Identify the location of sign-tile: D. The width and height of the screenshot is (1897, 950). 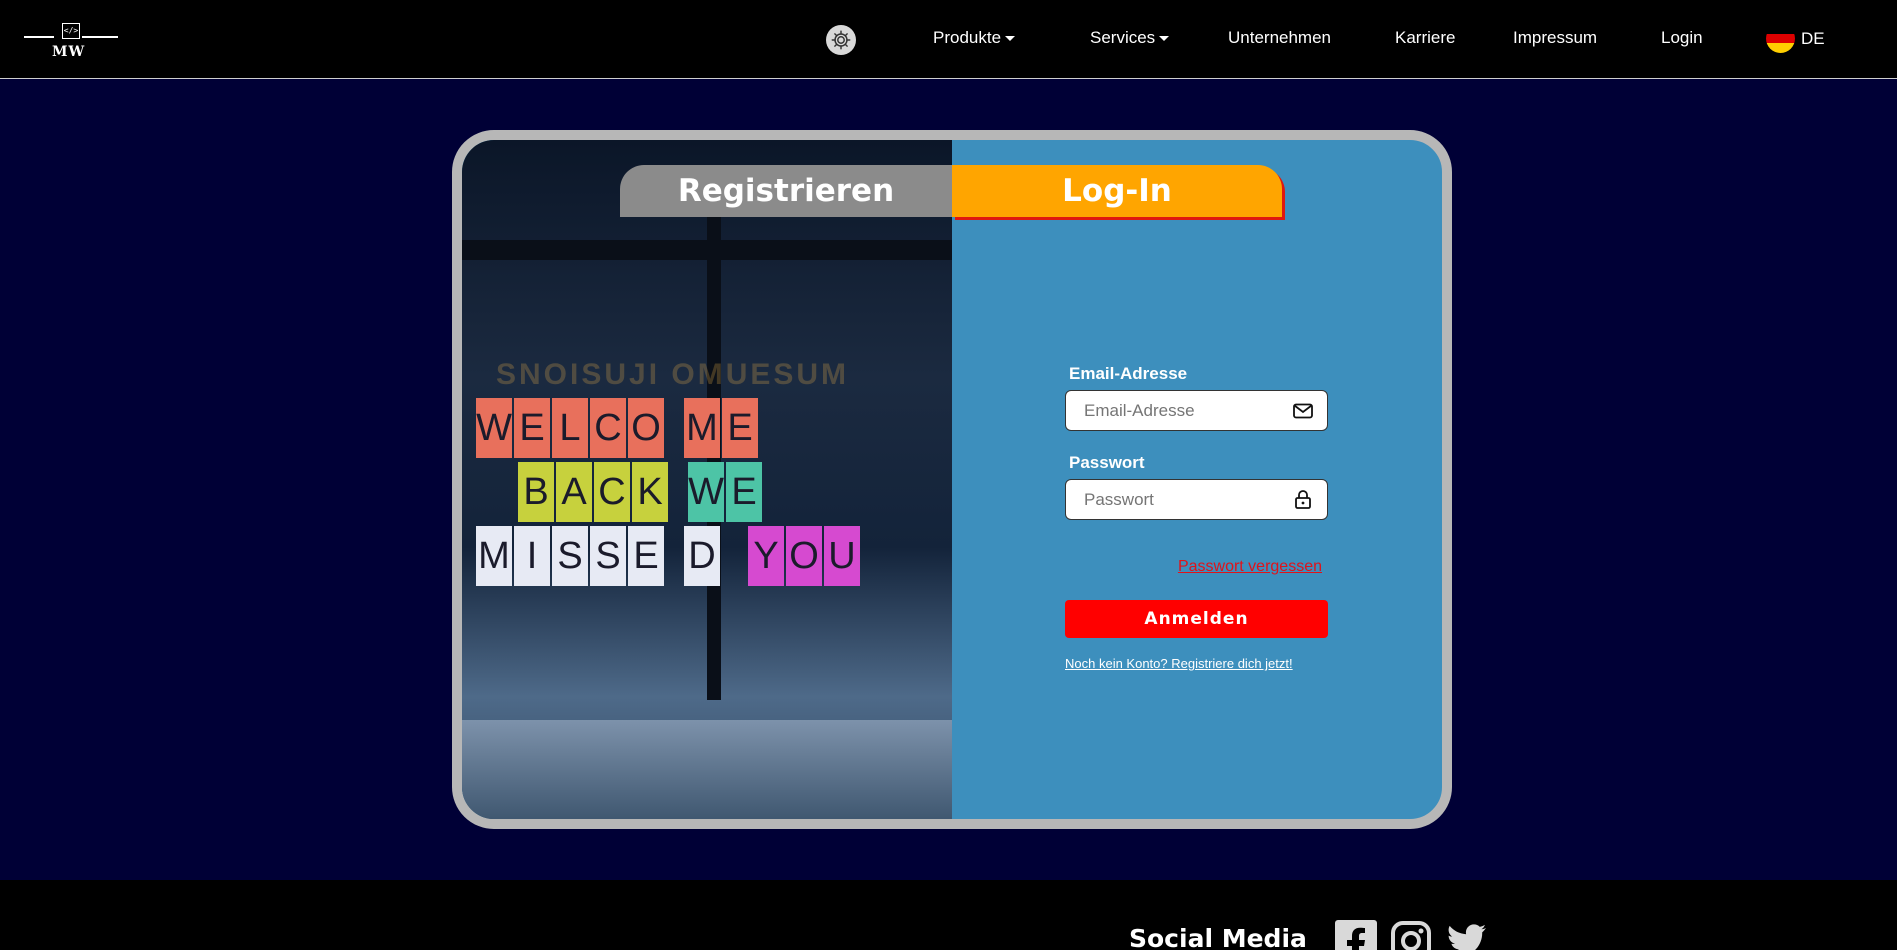
(702, 556).